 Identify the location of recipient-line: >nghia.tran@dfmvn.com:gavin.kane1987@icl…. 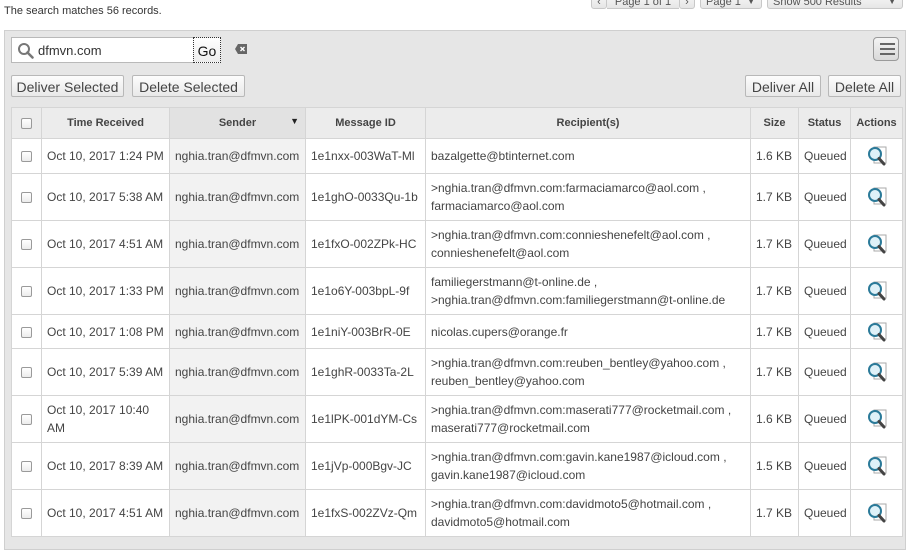
(579, 457).